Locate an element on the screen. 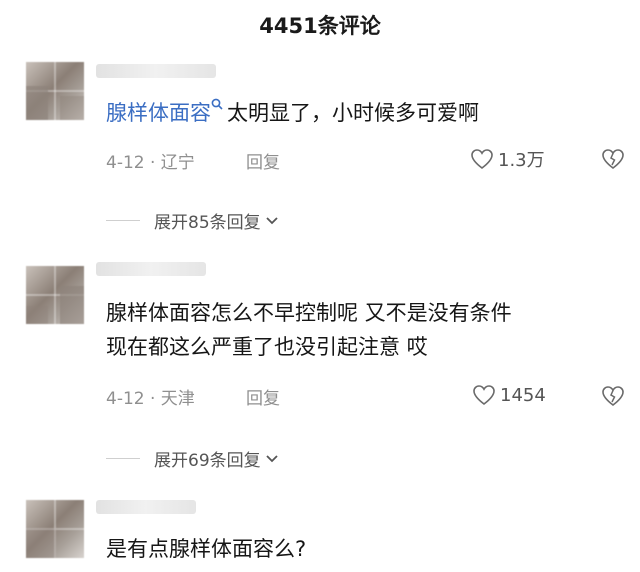  comment-text-line: 是有点腺样体面容么? is located at coordinates (206, 549).